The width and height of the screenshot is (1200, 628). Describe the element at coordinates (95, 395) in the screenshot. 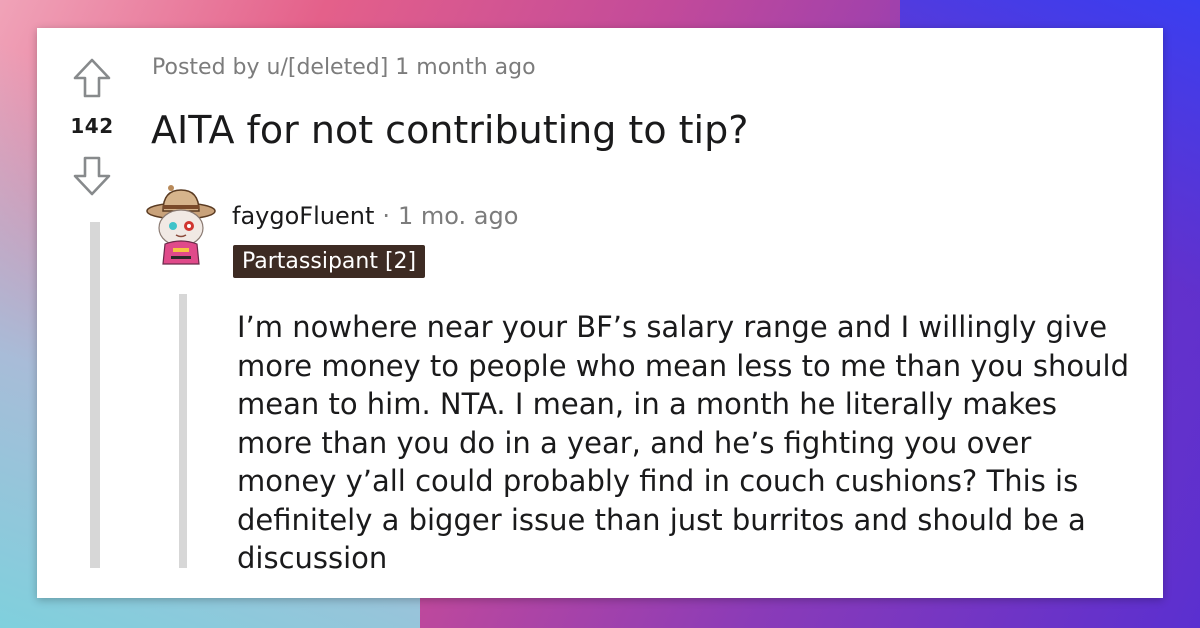

I see `thread-collapse-line` at that location.